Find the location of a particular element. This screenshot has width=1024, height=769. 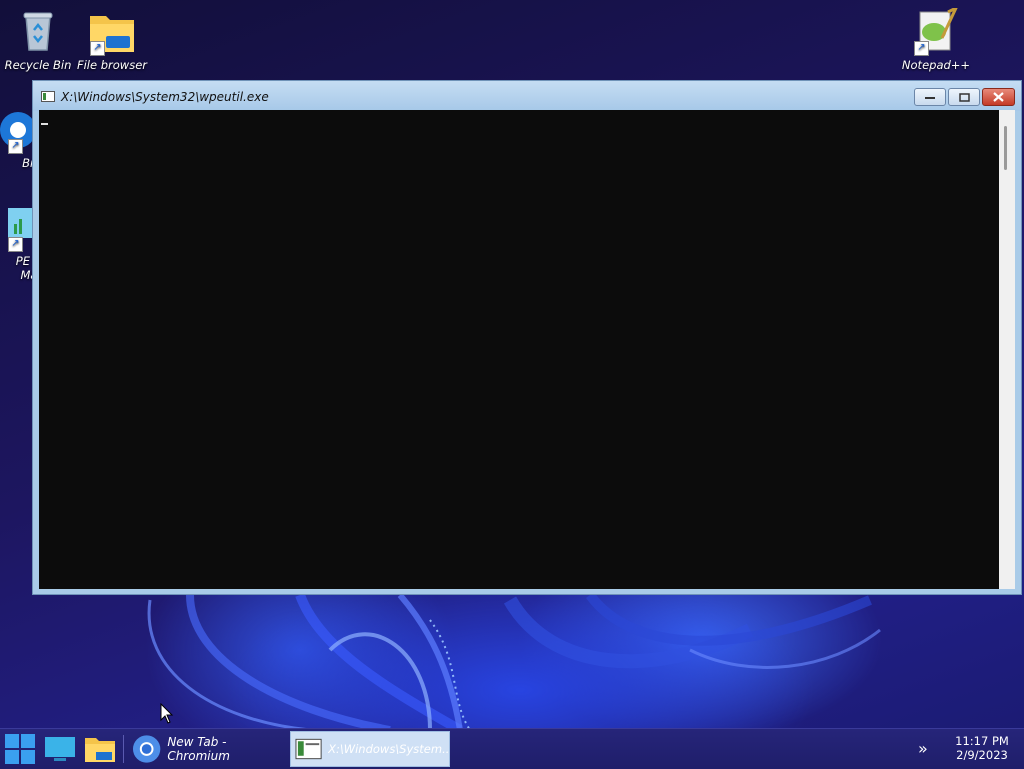

window-title: X:\Windows\System32\wpeutil.exe is located at coordinates (165, 97).